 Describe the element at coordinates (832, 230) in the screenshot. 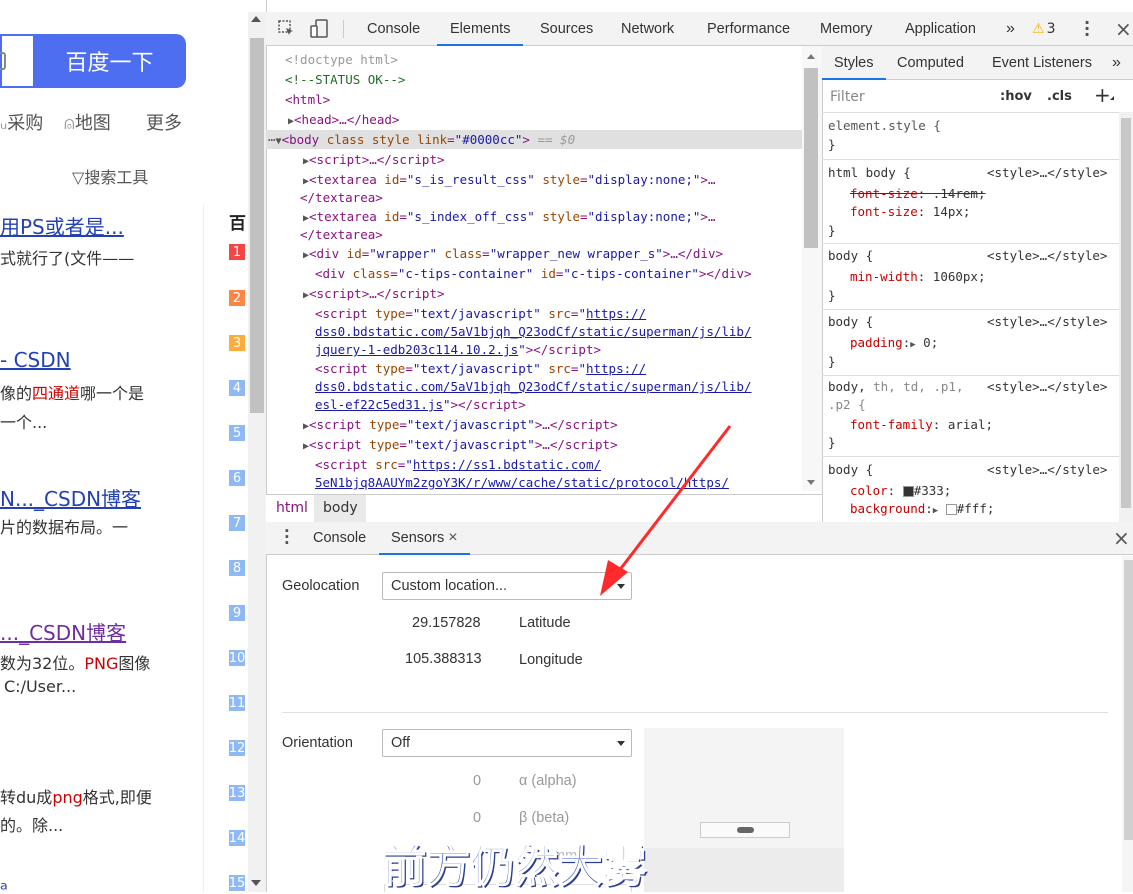

I see `rule-close: }` at that location.